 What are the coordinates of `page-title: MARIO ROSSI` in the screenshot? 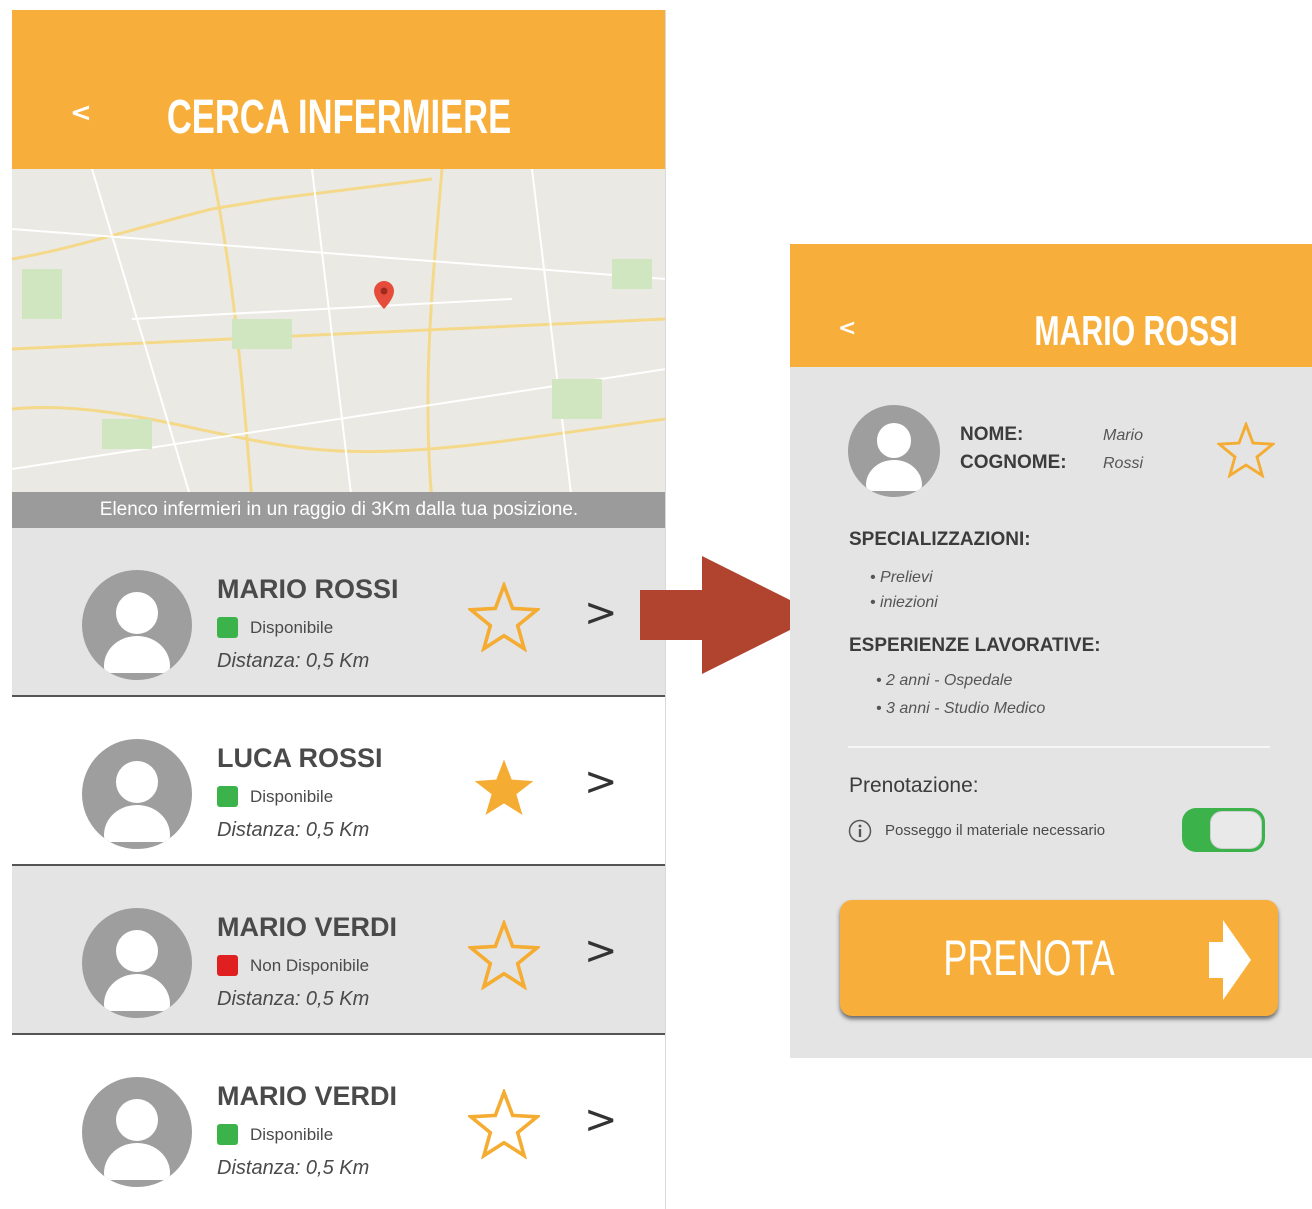 It's located at (1136, 330).